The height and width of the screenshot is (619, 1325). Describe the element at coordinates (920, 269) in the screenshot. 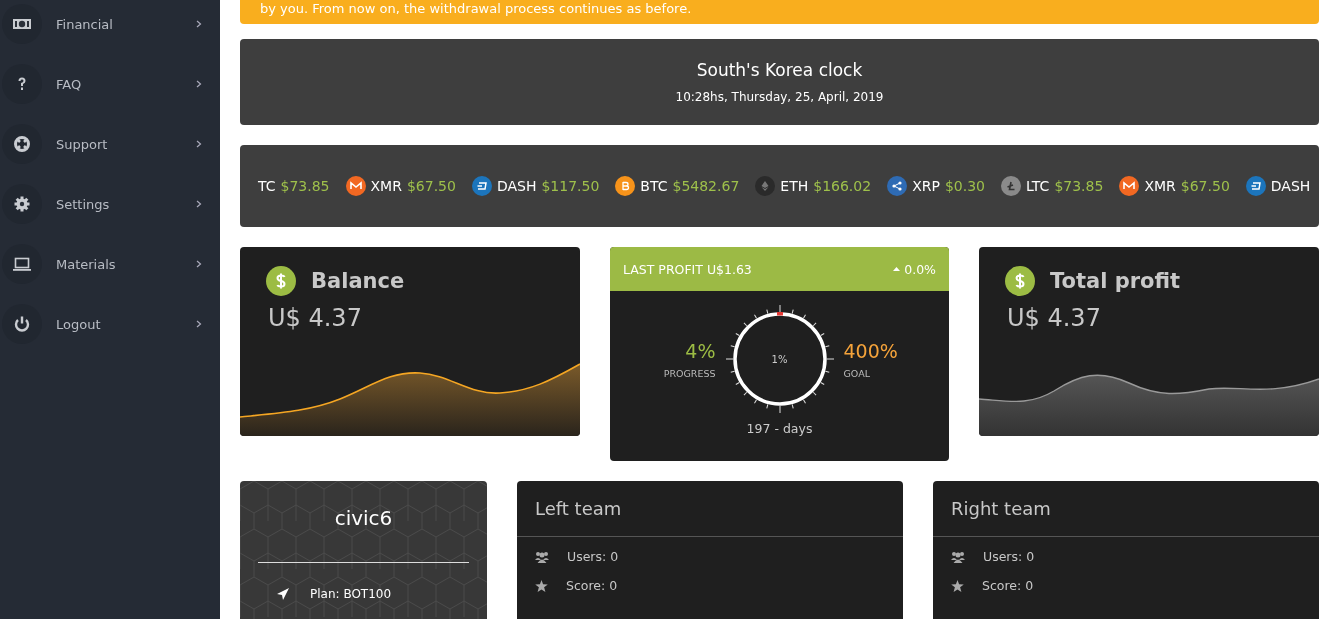

I see `profit-change: 0.0%` at that location.